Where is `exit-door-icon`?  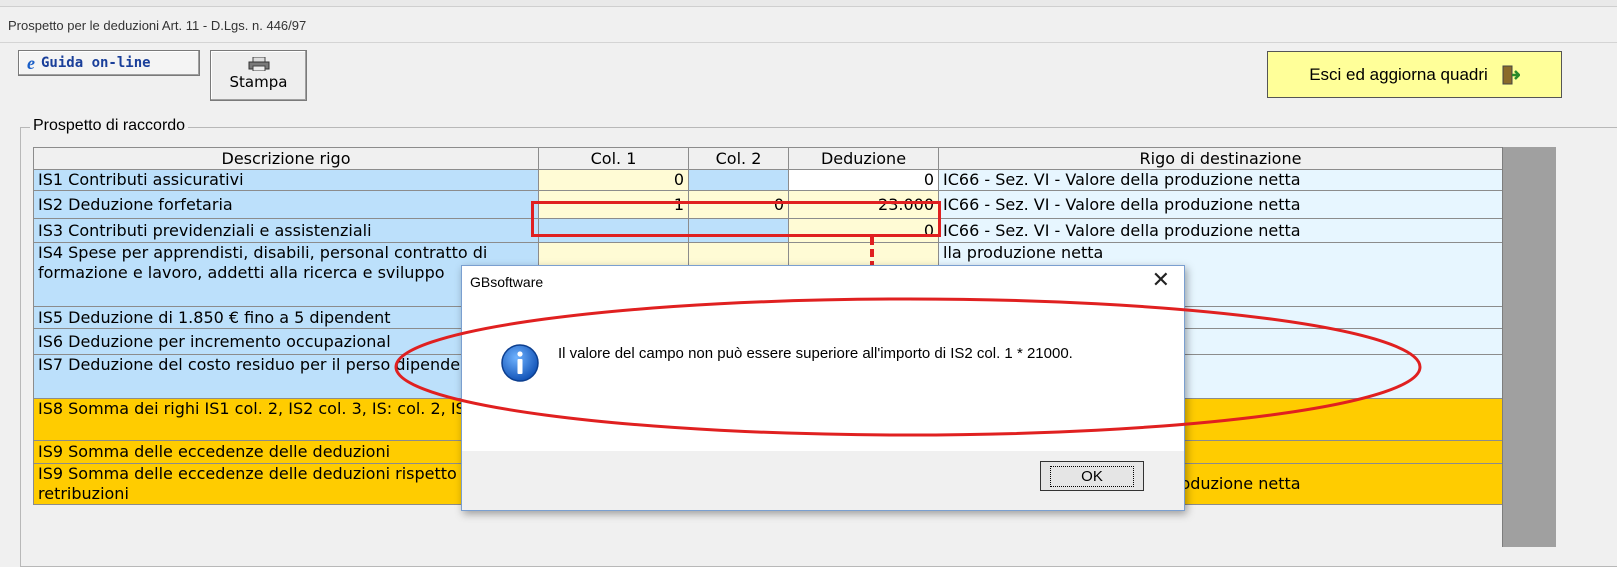 exit-door-icon is located at coordinates (1511, 74).